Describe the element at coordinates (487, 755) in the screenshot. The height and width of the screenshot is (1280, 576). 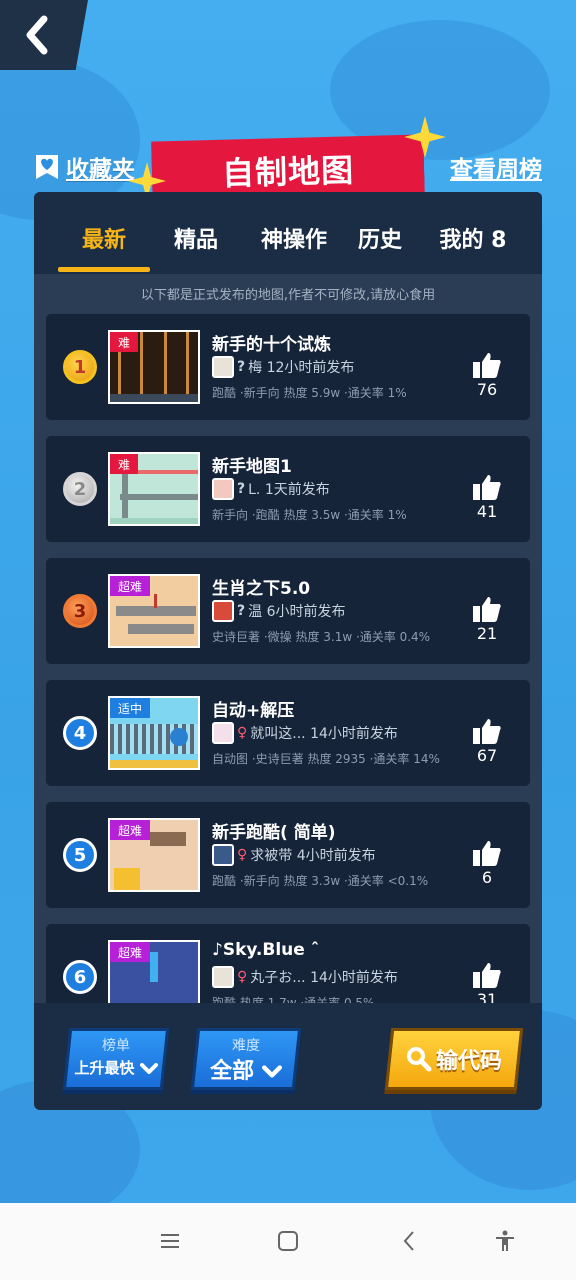
I see `like-count: 67` at that location.